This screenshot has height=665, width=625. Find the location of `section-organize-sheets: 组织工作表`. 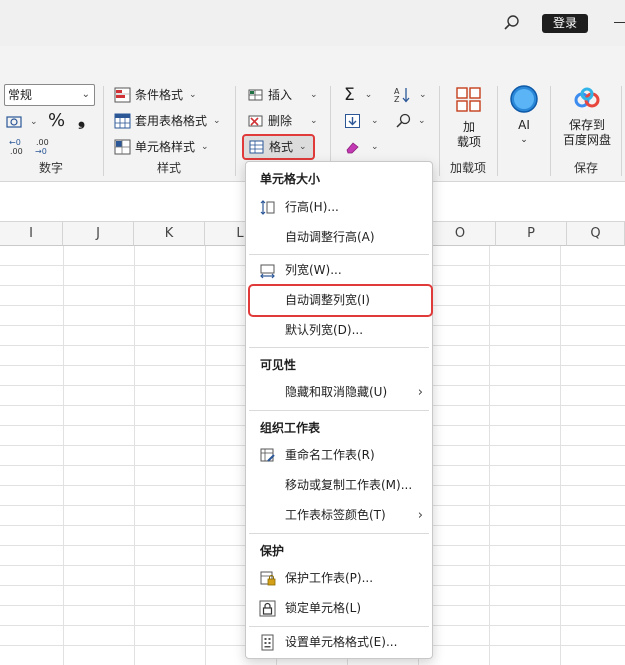

section-organize-sheets: 组织工作表 is located at coordinates (290, 428).